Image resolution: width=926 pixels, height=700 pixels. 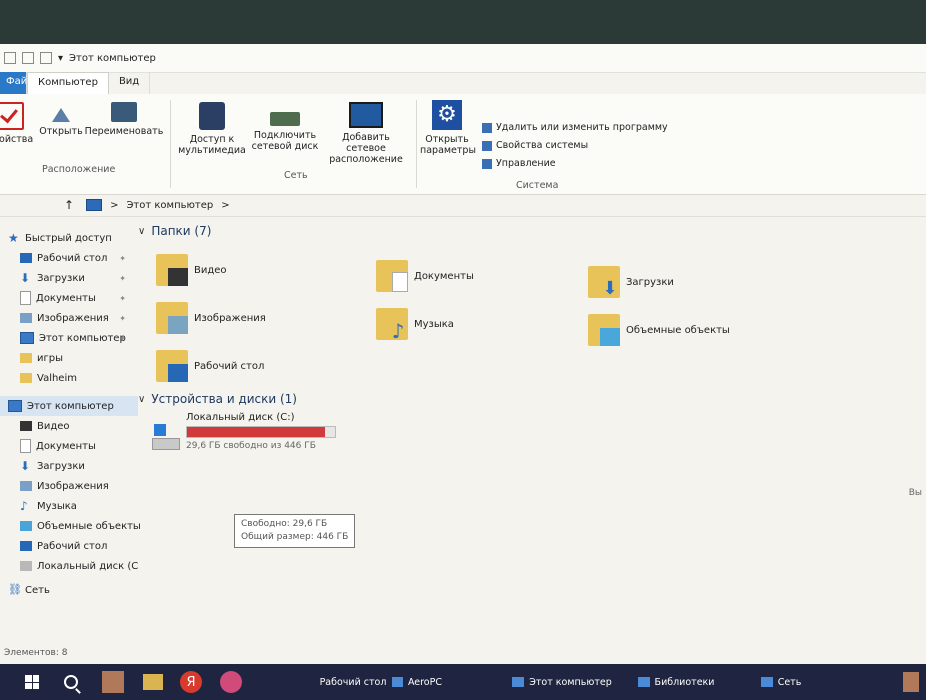 I want to click on tab-view: Вид, so click(x=130, y=83).